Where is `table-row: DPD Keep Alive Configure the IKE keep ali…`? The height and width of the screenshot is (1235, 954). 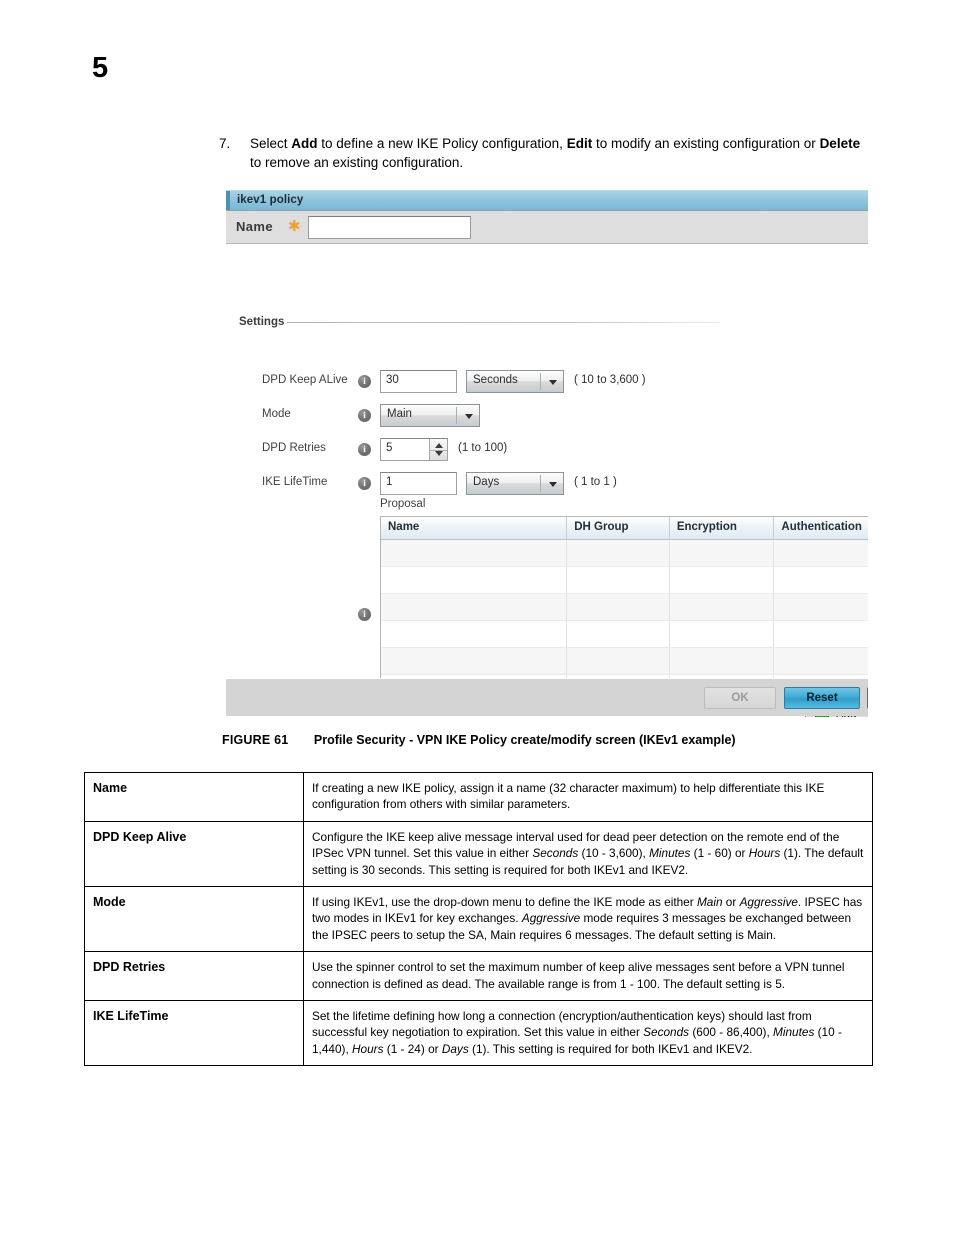 table-row: DPD Keep Alive Configure the IKE keep ali… is located at coordinates (478, 854).